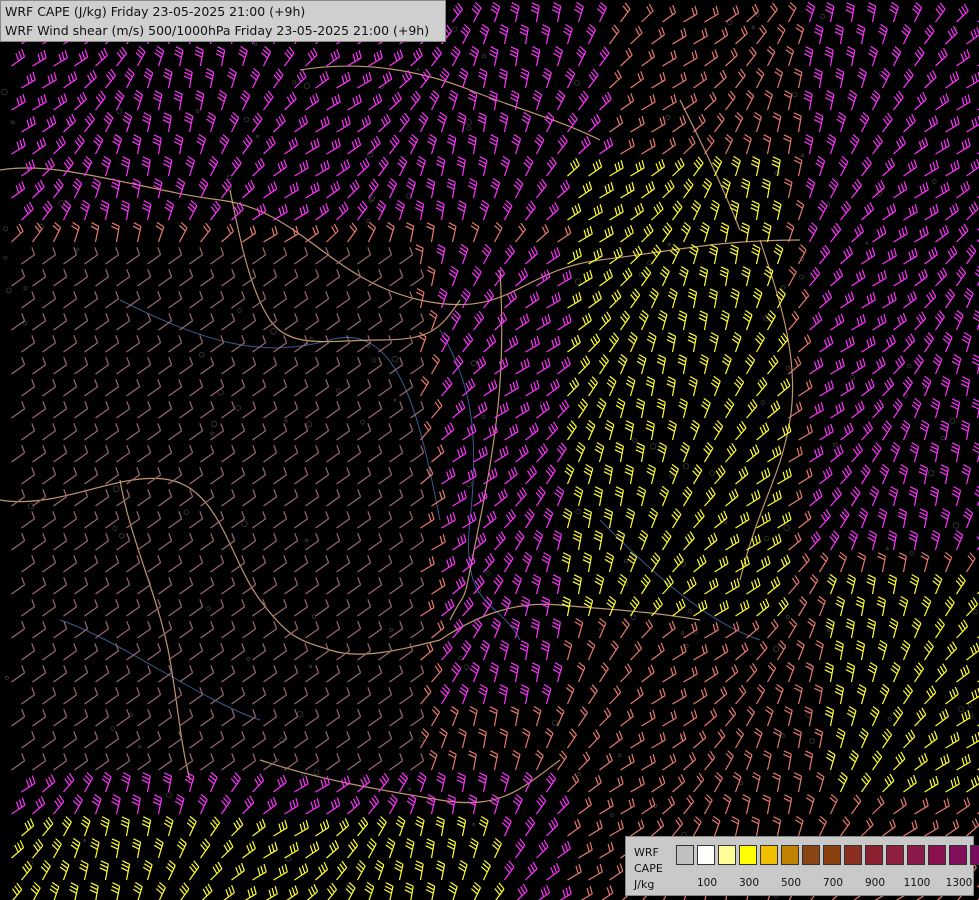  Describe the element at coordinates (917, 883) in the screenshot. I see `legend-tick-label: 1100` at that location.